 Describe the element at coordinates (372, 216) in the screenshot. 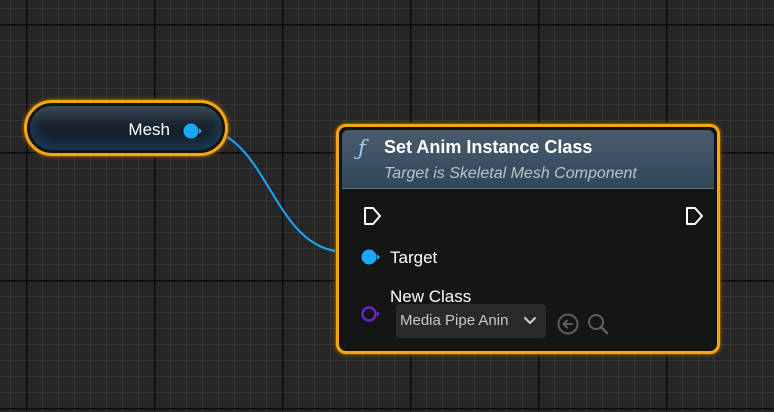

I see `exec-in-pin` at that location.